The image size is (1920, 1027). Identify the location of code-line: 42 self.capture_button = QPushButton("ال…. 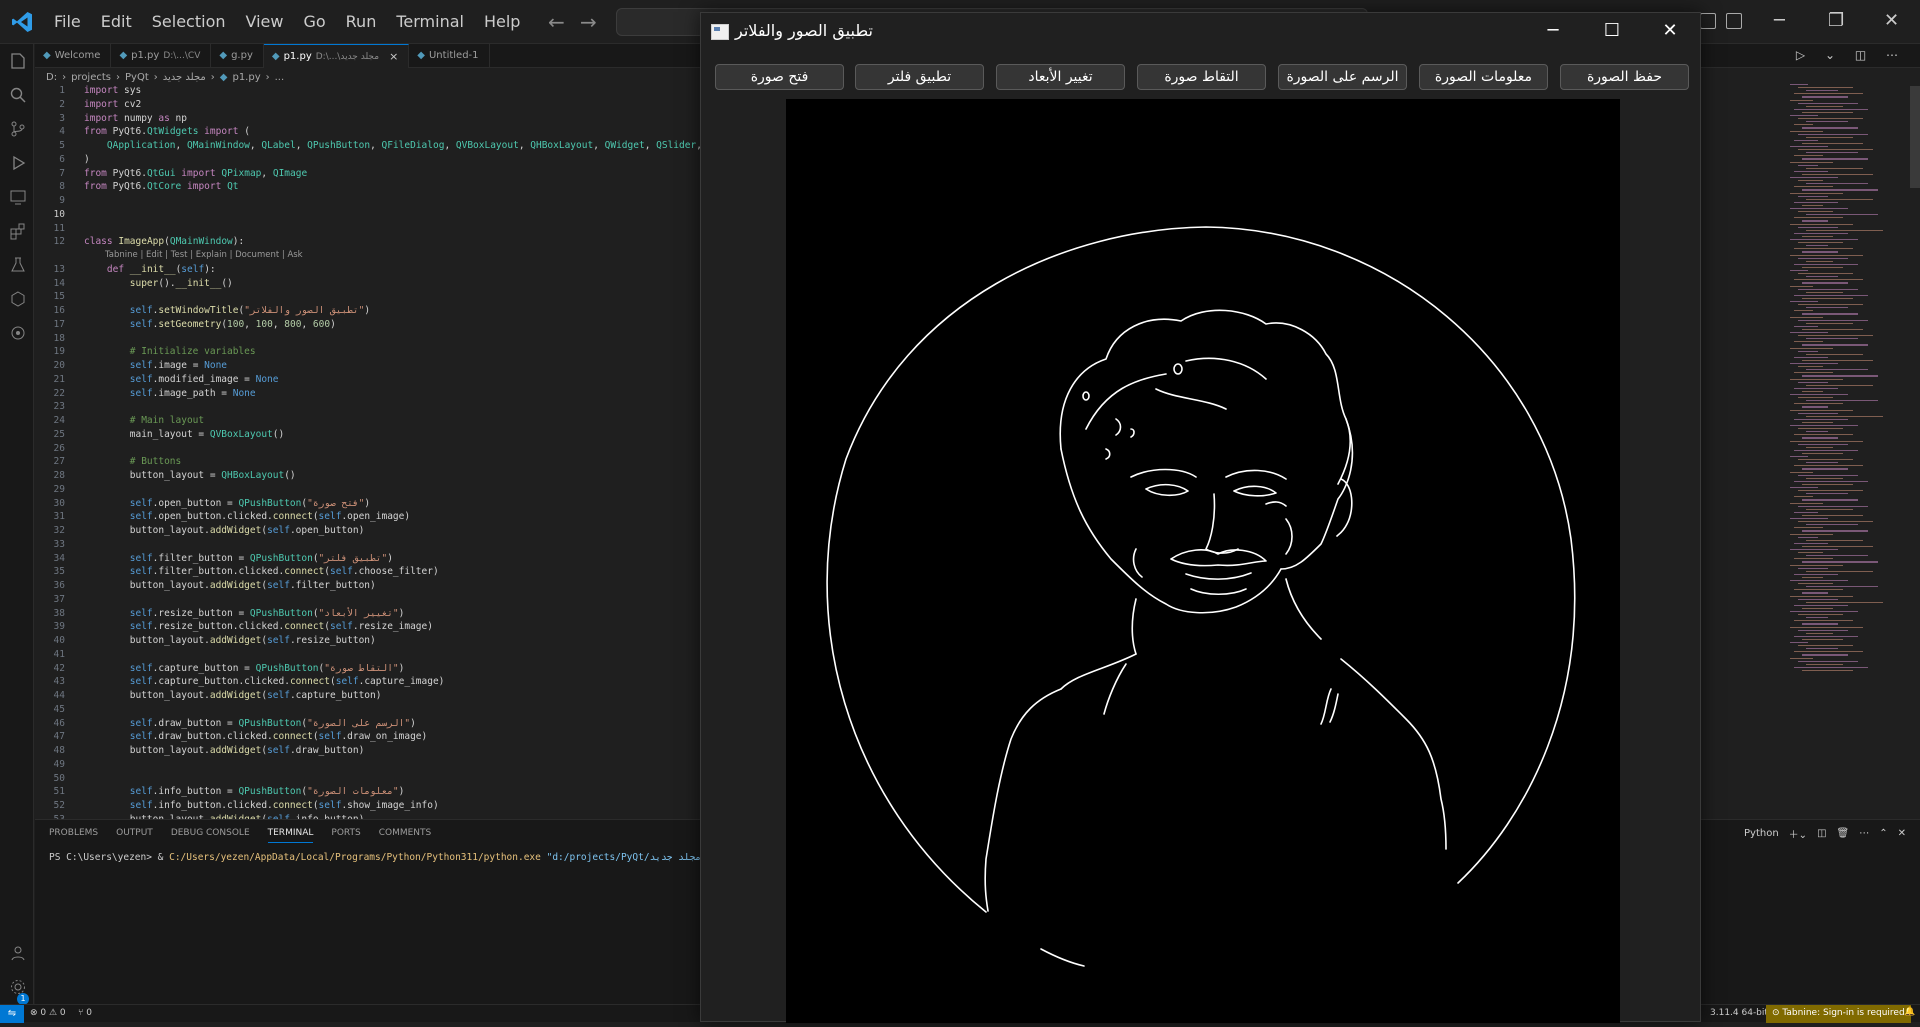
(367, 669).